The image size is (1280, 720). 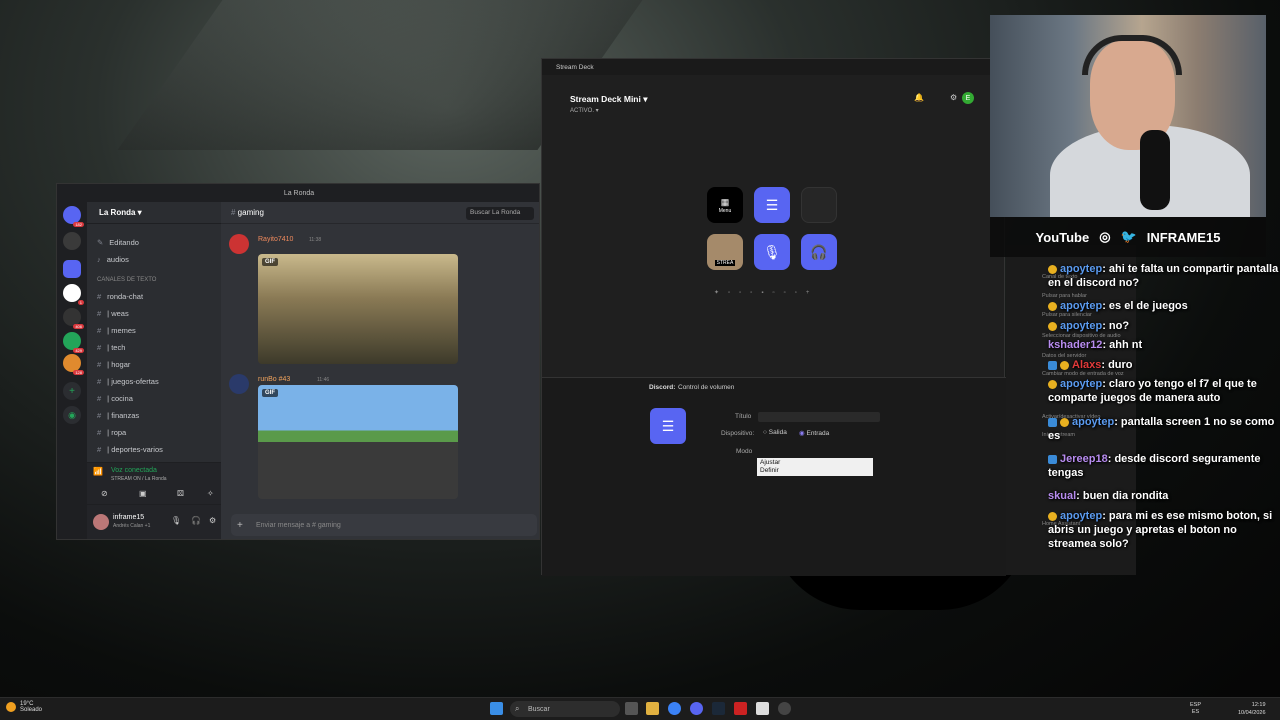 What do you see at coordinates (652, 708) in the screenshot?
I see `folder-icon` at bounding box center [652, 708].